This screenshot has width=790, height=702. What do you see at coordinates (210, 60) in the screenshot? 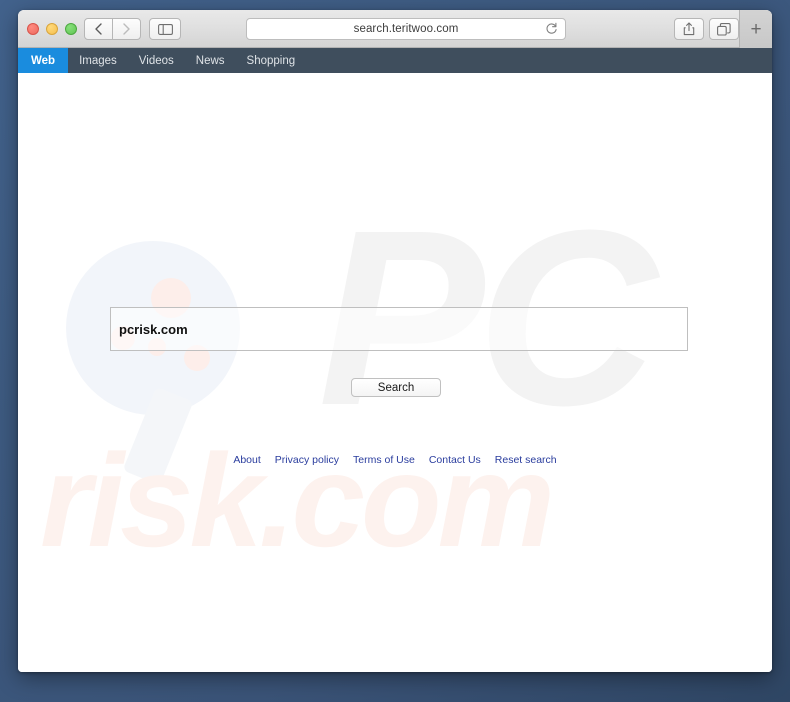
I see `nav-tab-news: News` at bounding box center [210, 60].